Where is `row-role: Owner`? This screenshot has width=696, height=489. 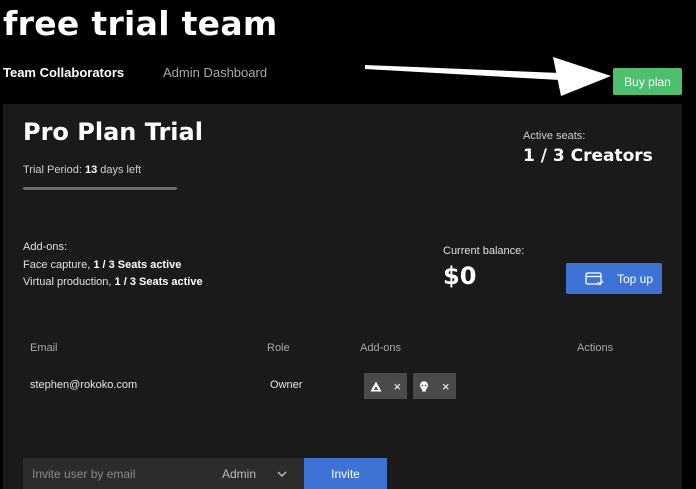
row-role: Owner is located at coordinates (286, 385).